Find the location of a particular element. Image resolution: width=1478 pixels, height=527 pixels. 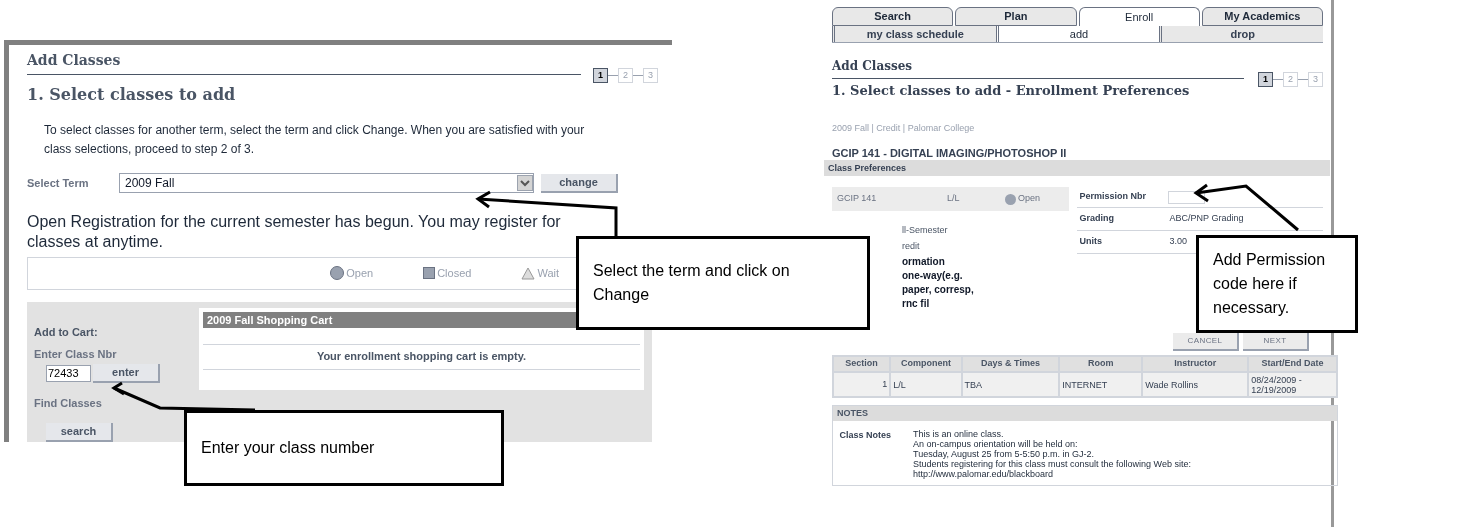

callout-box: Add Permission code here if necessary. is located at coordinates (1277, 284).